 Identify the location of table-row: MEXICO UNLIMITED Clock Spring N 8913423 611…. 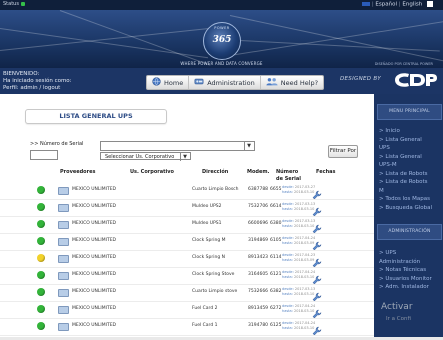
(187, 259).